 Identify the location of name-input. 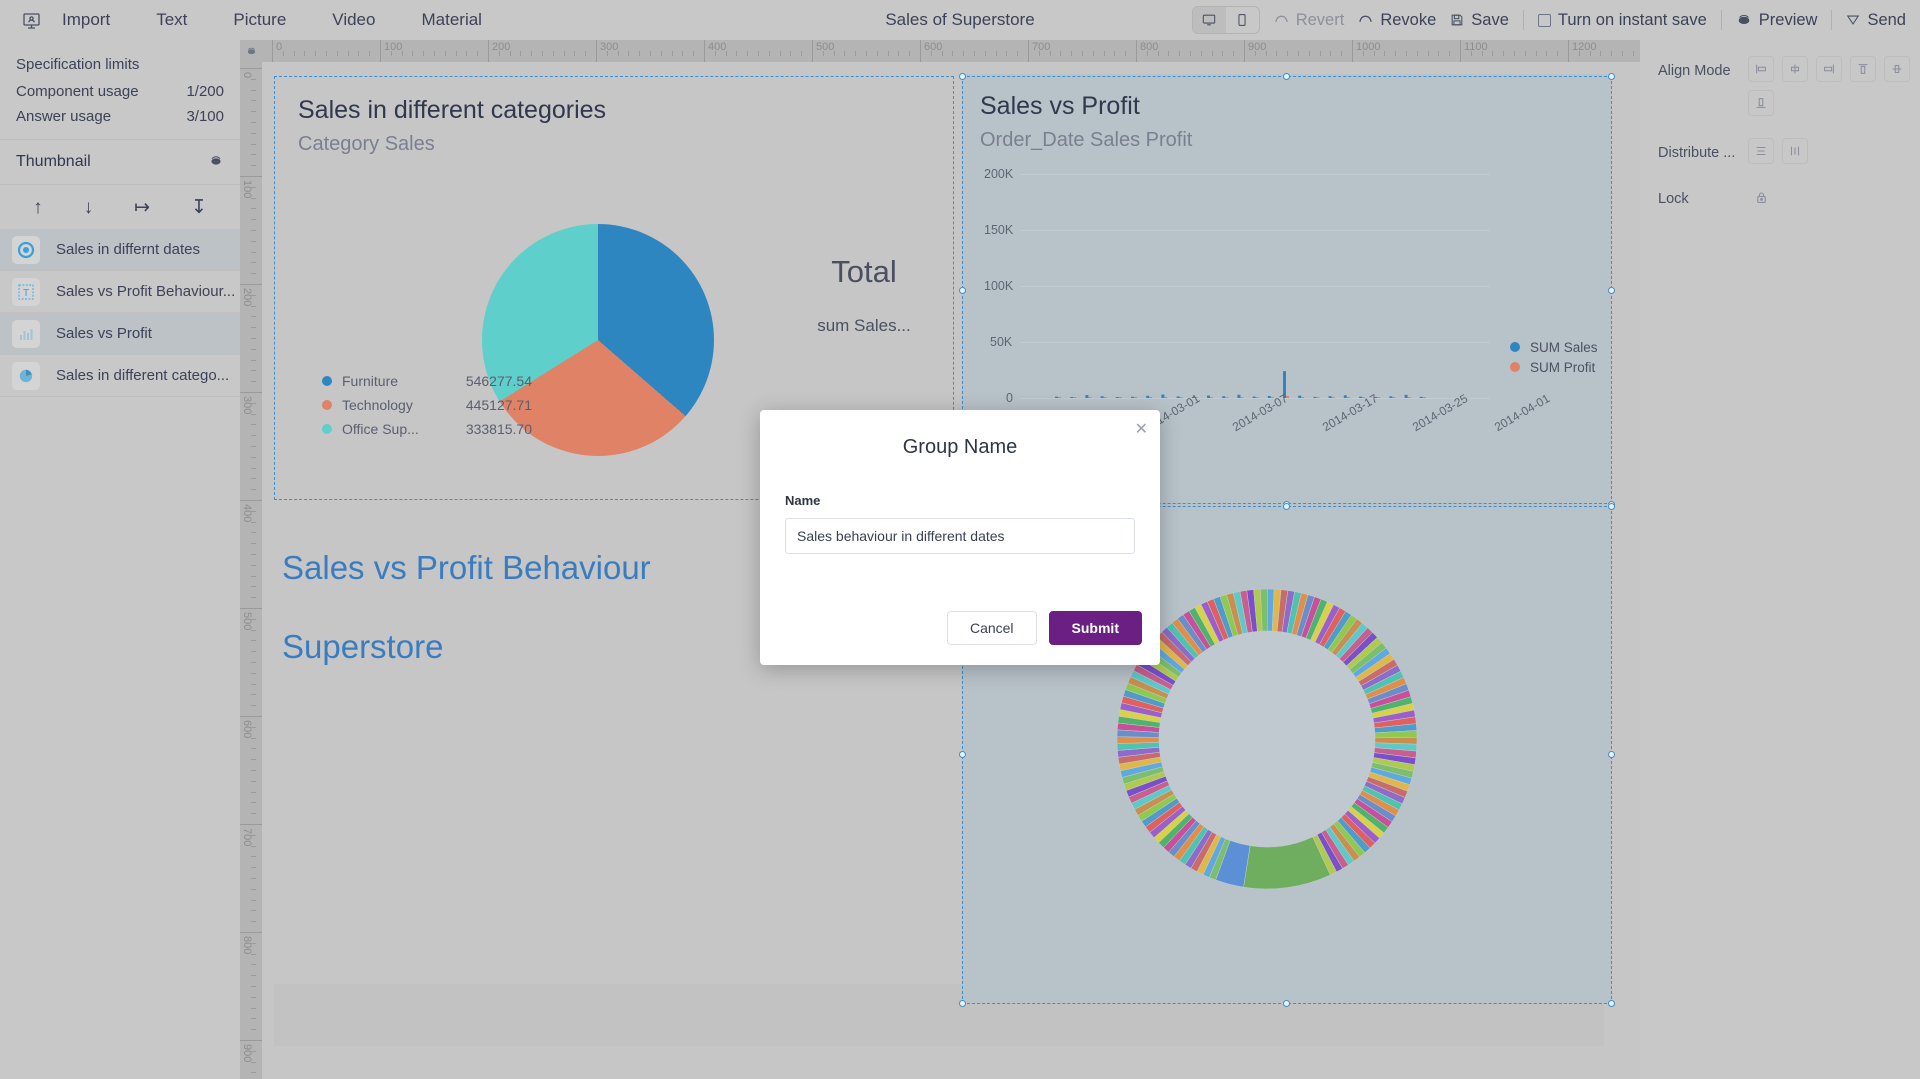
(960, 536).